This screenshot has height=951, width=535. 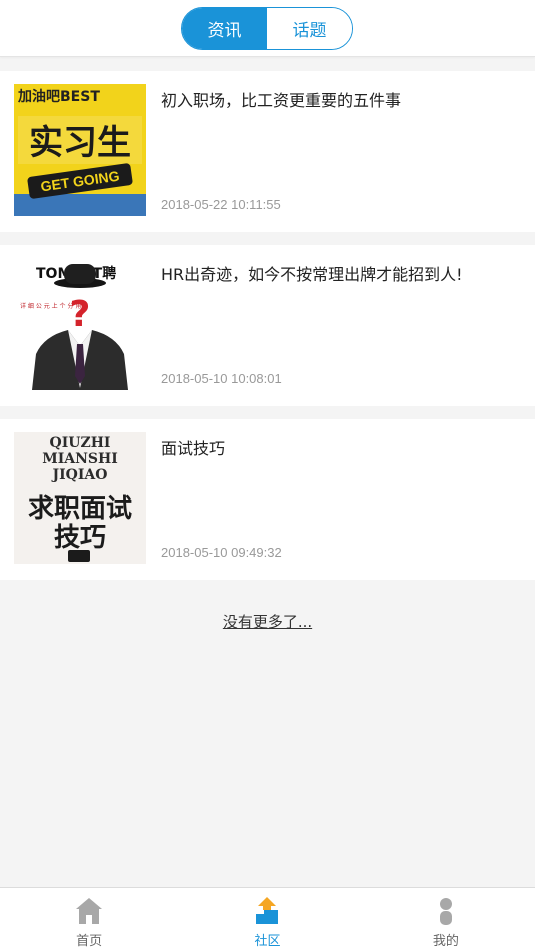 I want to click on article-thumbnail: 加油吧BEST 实习生 GET GOING, so click(x=80, y=150).